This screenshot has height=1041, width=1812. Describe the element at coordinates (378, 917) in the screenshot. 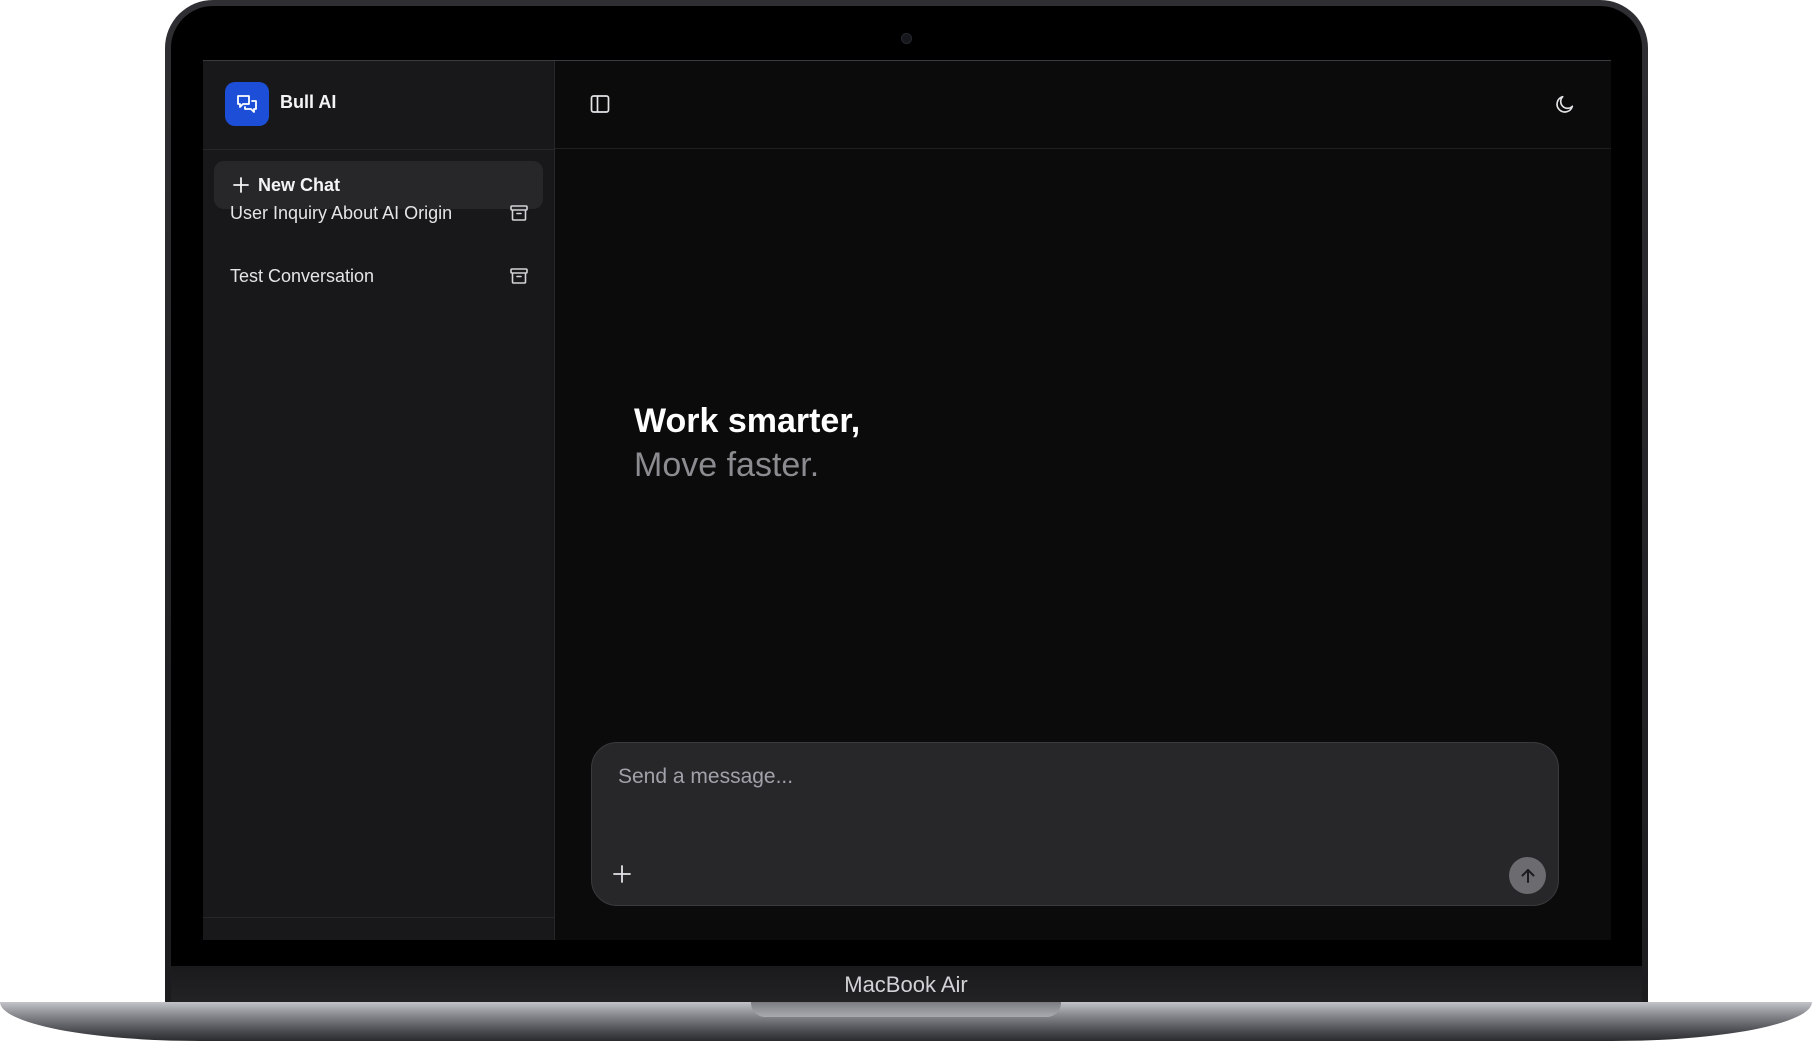

I see `sidebar-footer-divider` at that location.